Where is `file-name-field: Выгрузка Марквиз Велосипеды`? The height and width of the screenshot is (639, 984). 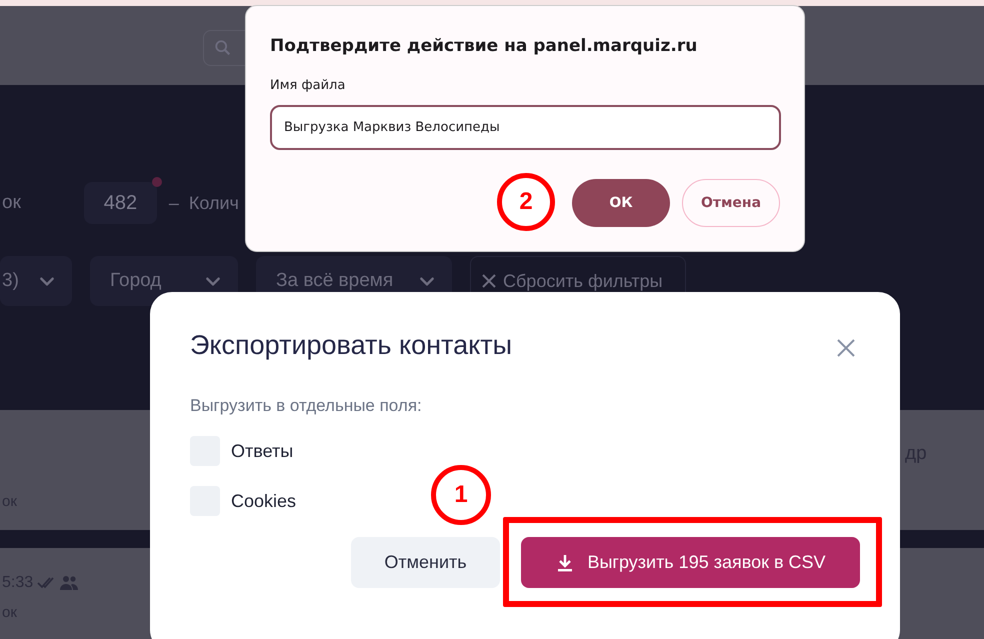 file-name-field: Выгрузка Марквиз Велосипеды is located at coordinates (525, 127).